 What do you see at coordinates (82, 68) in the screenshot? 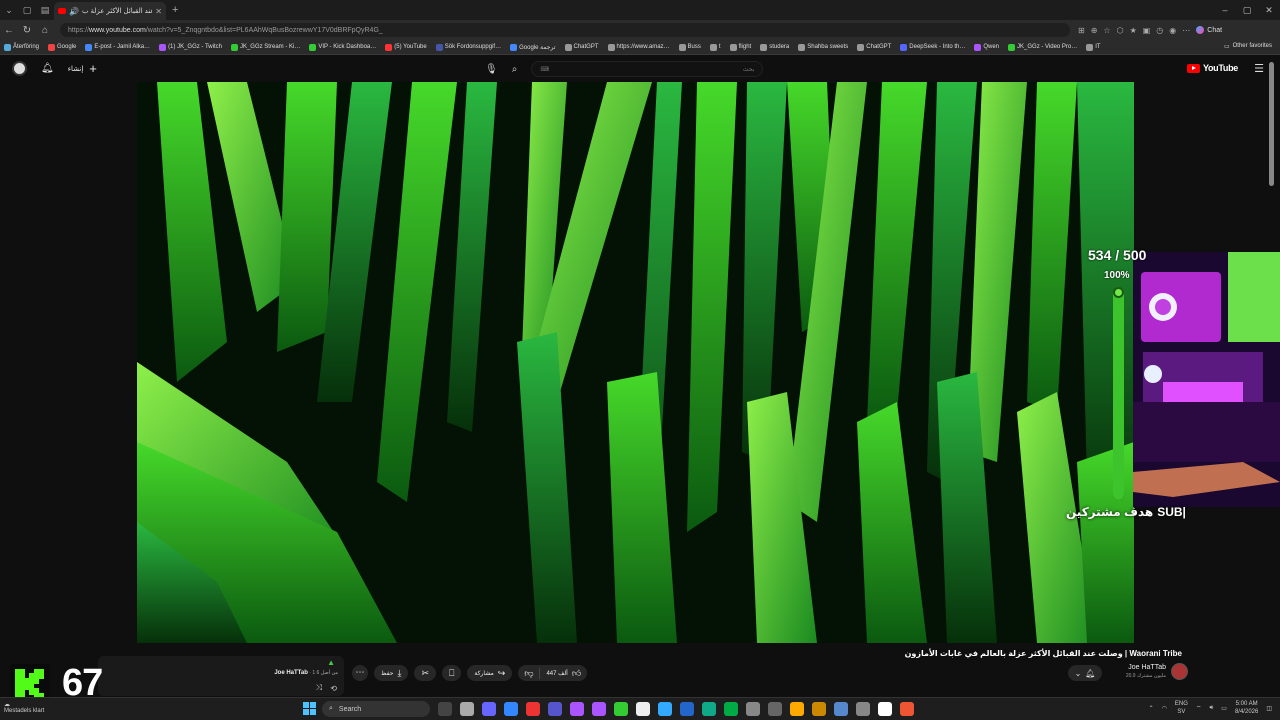
I see `create-button: إنشاء +` at bounding box center [82, 68].